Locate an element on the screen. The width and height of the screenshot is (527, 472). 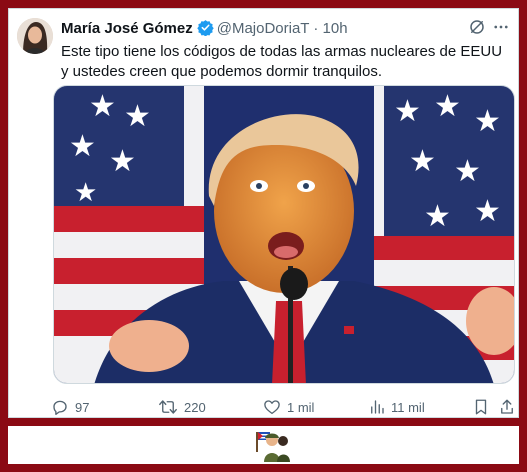
tweet-header: María José Gómez @MajoDoriaT · 10h is located at coordinates (204, 29).